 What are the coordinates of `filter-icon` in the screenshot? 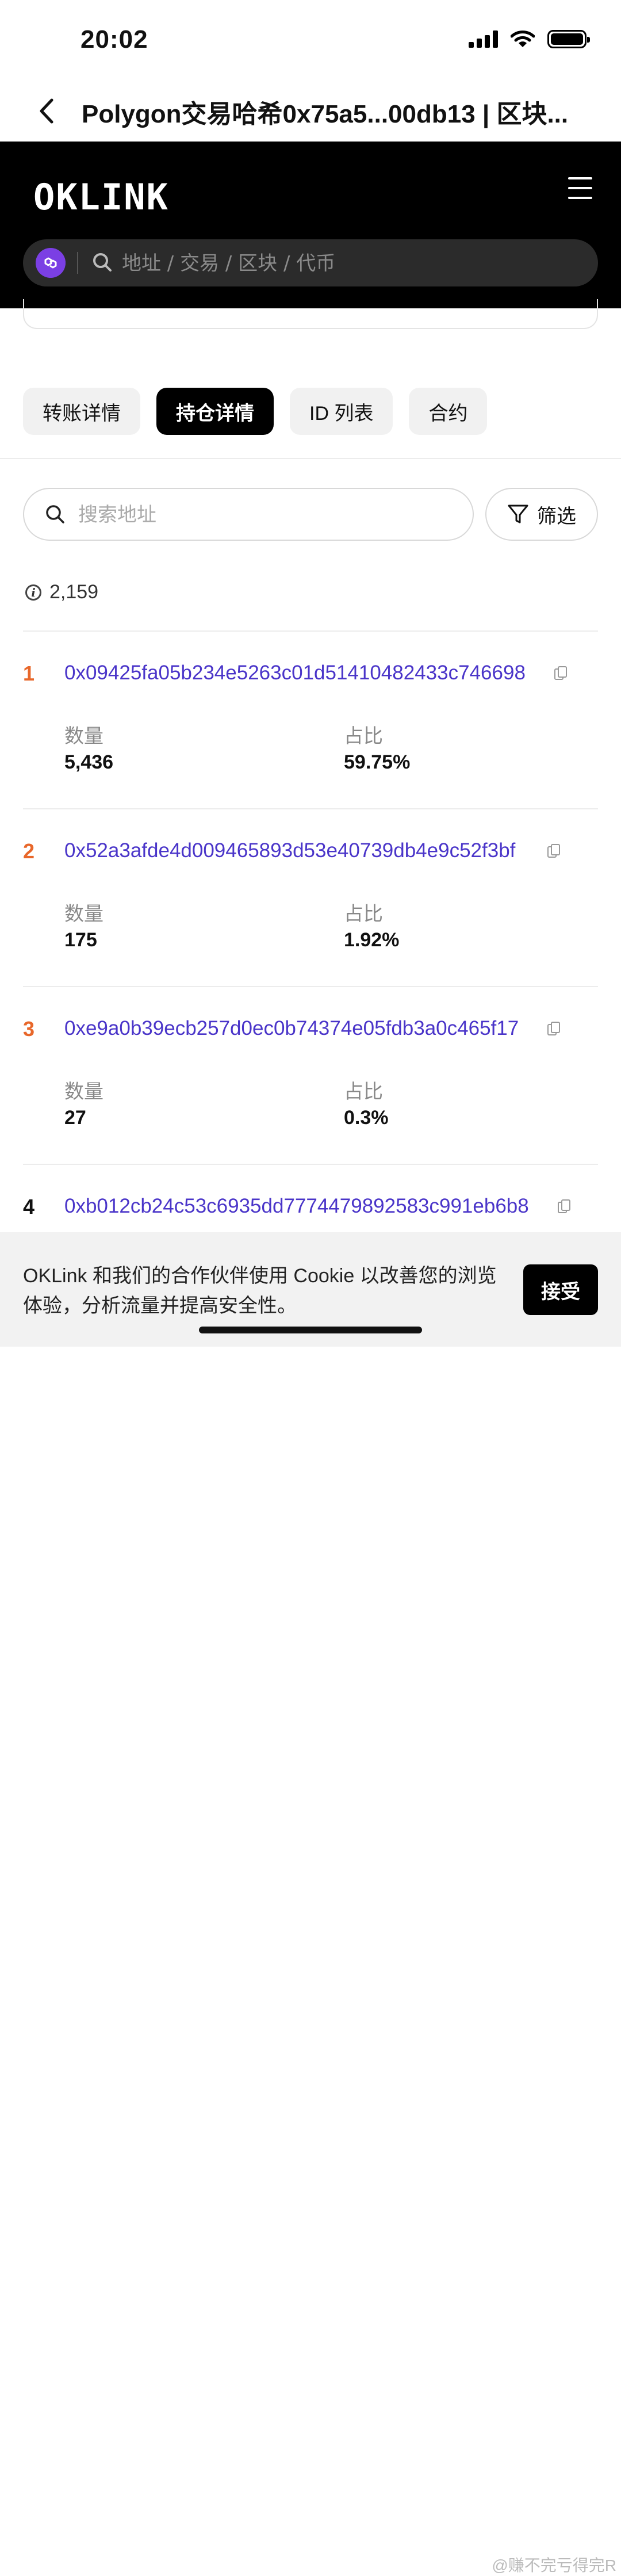 It's located at (518, 514).